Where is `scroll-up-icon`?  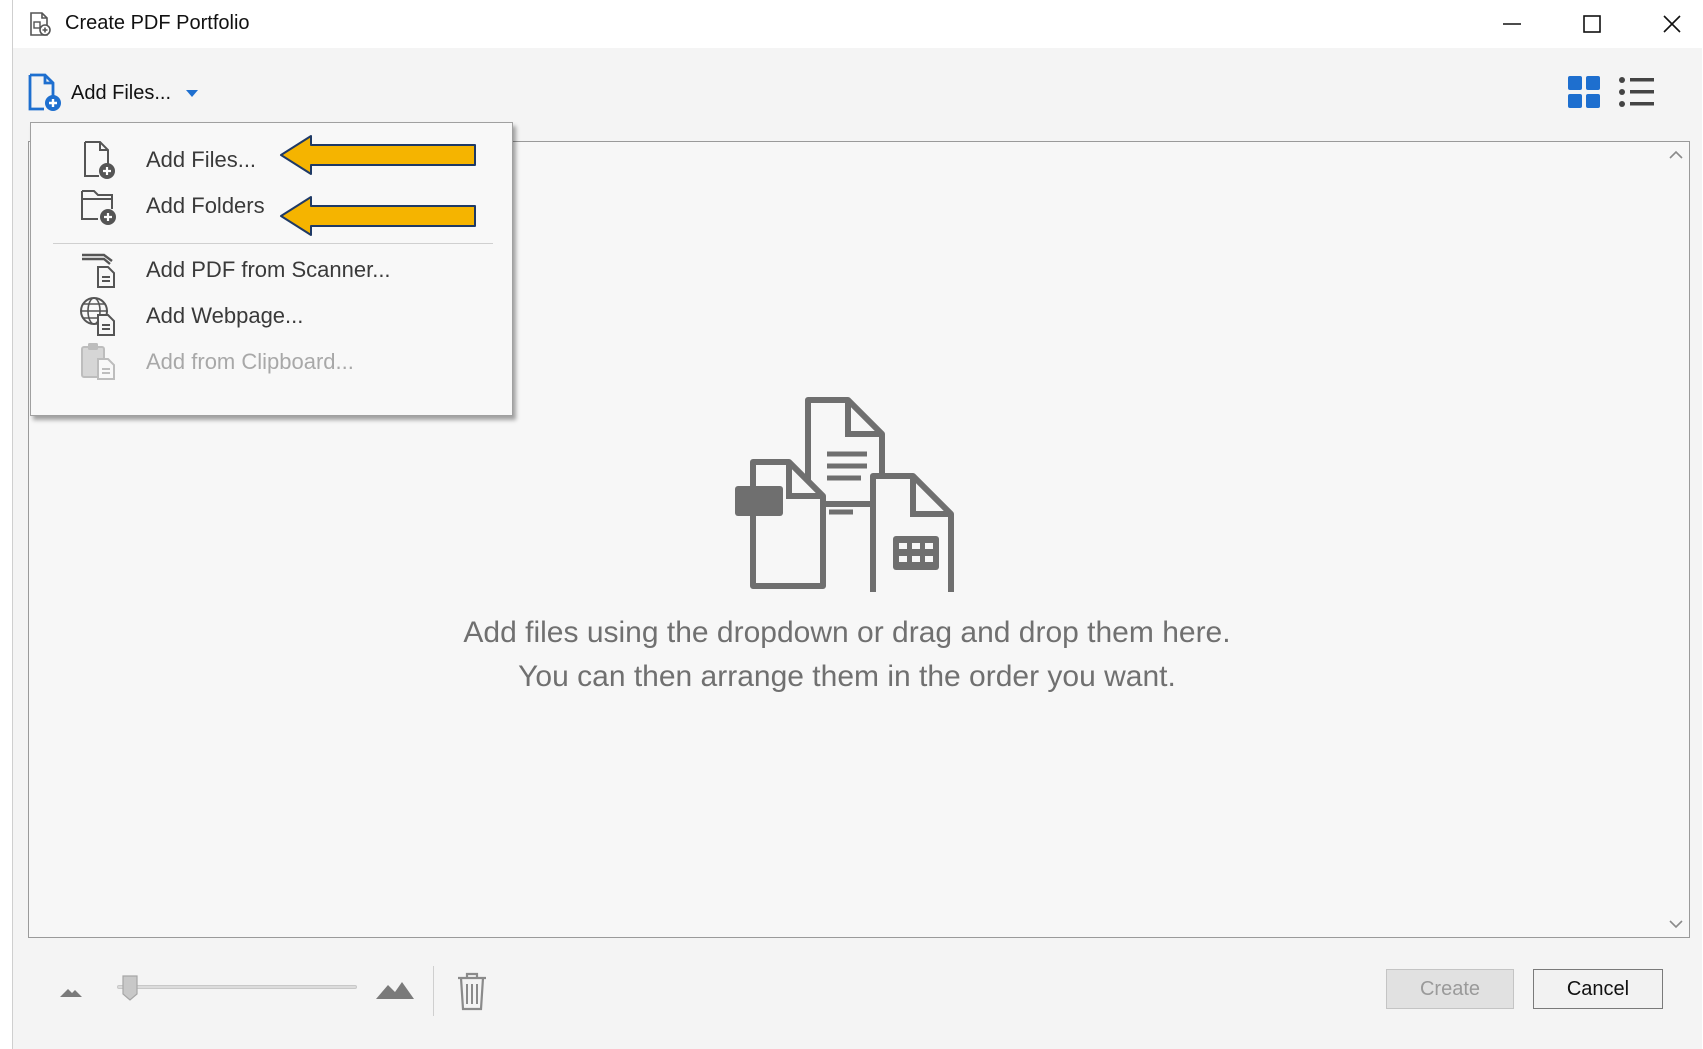 scroll-up-icon is located at coordinates (1676, 155).